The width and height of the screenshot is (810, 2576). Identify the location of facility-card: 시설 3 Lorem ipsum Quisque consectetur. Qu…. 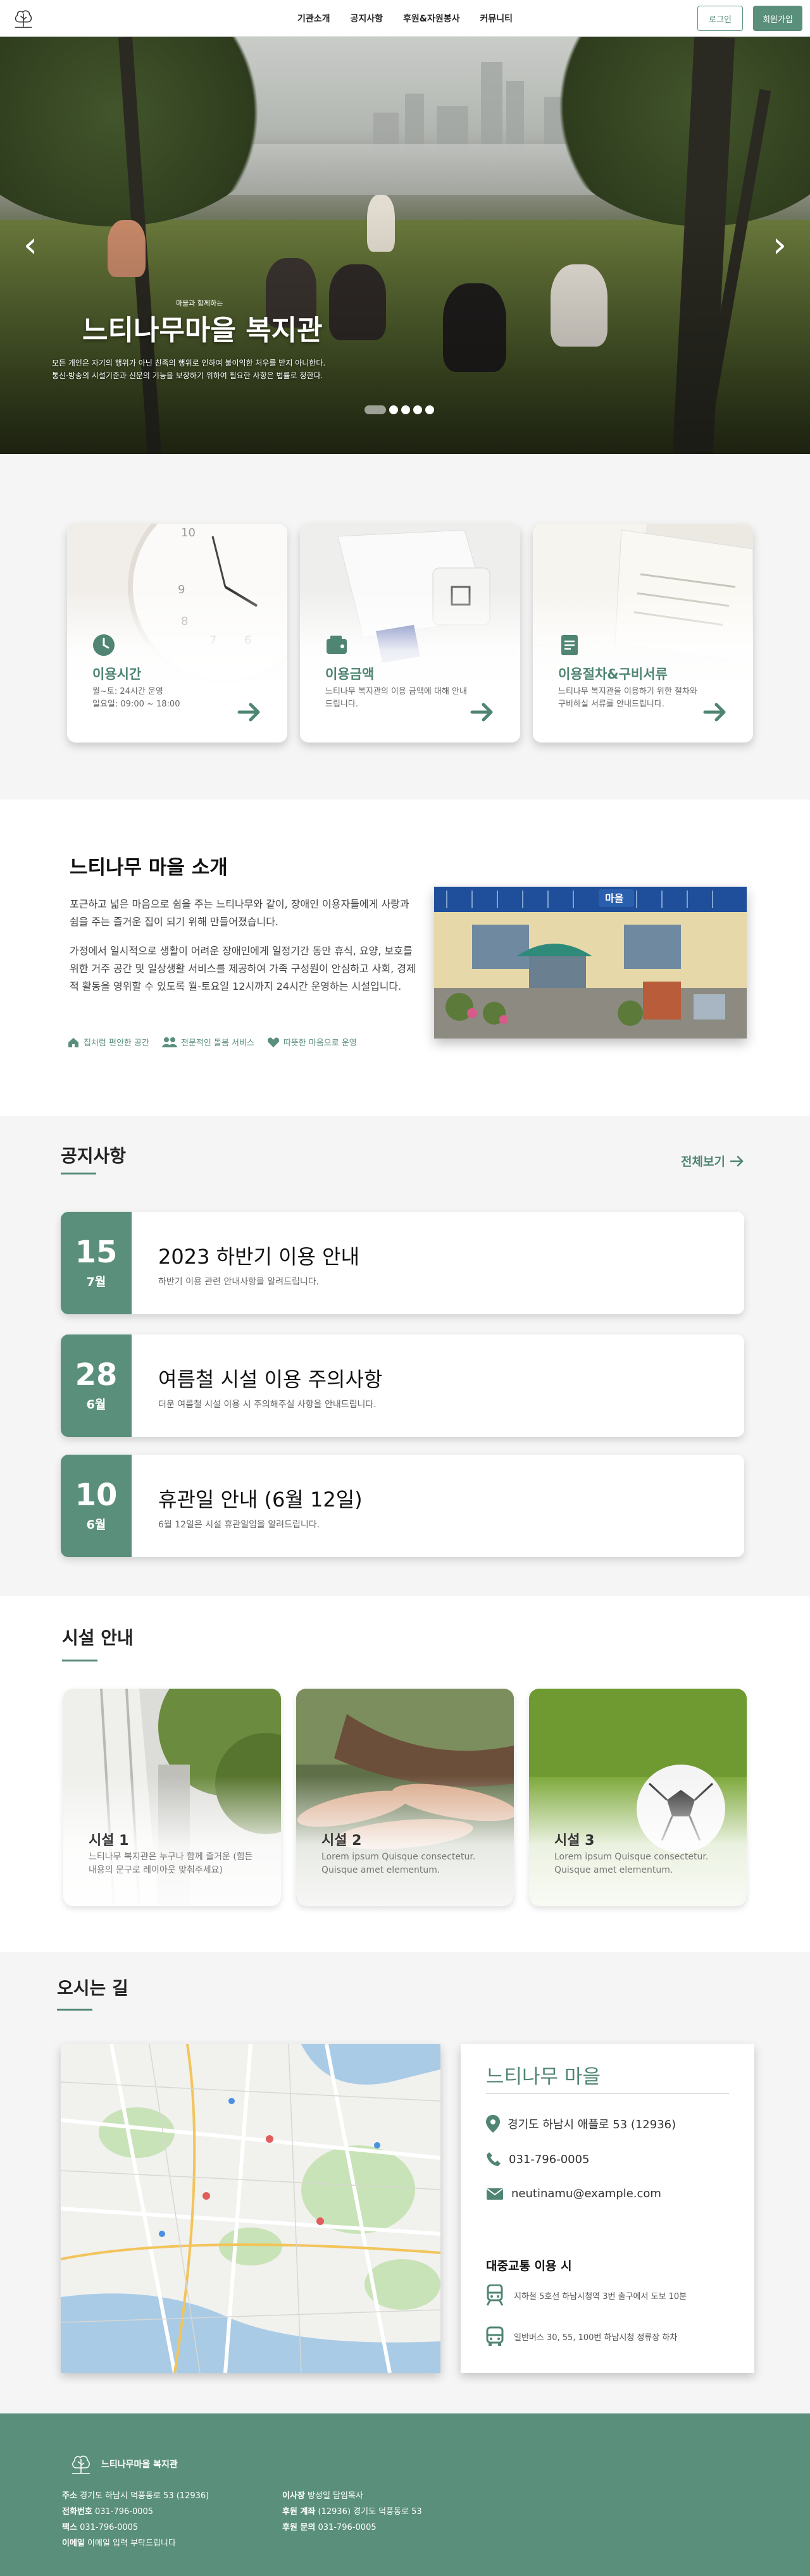
(638, 1797).